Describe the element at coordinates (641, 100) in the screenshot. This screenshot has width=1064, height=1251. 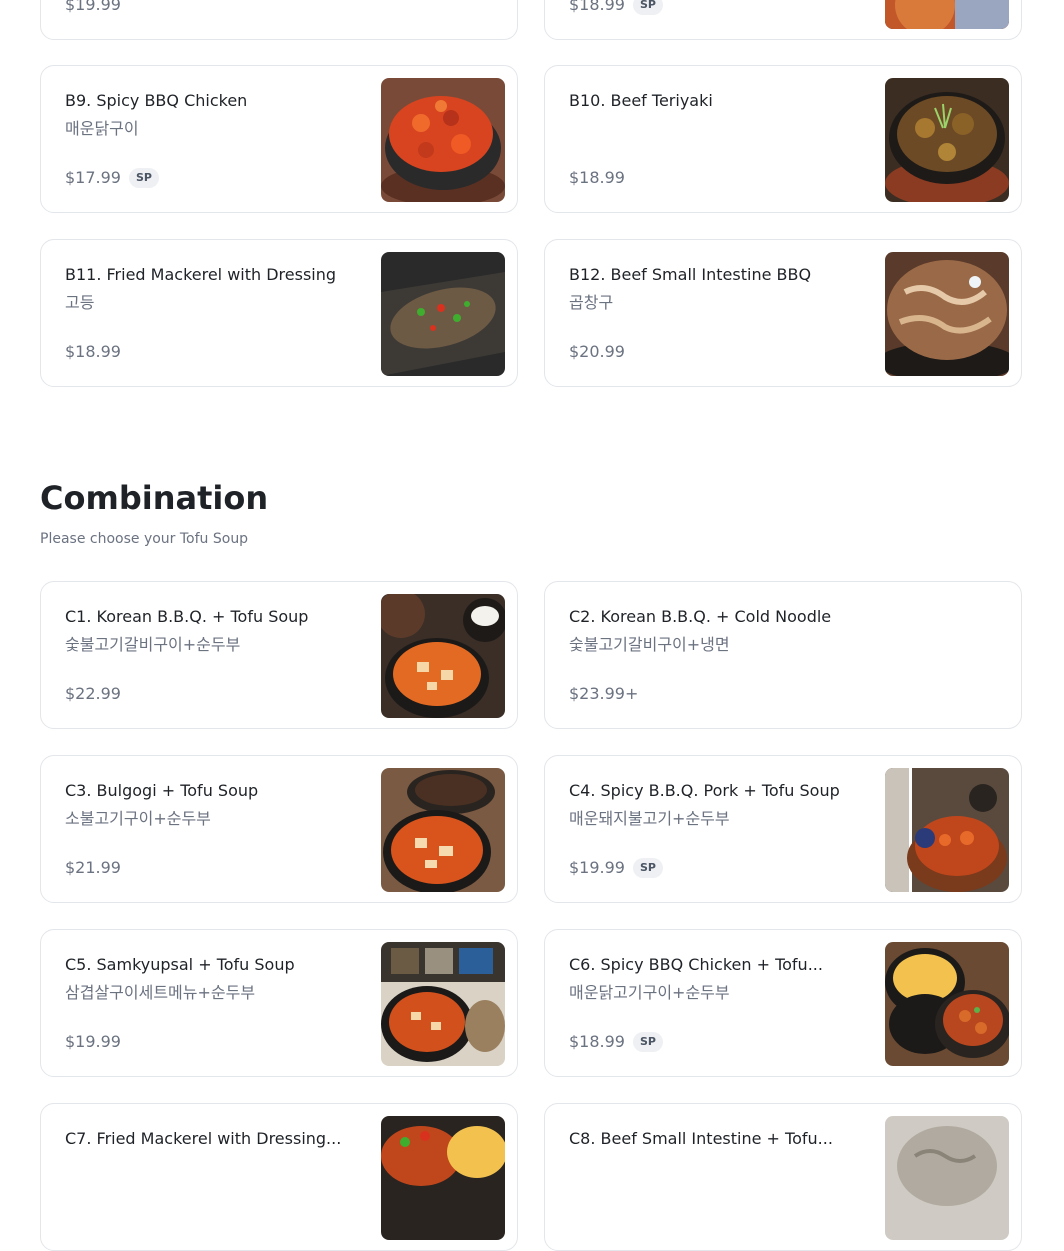
I see `item-title: B10. Beef Teriyaki` at that location.